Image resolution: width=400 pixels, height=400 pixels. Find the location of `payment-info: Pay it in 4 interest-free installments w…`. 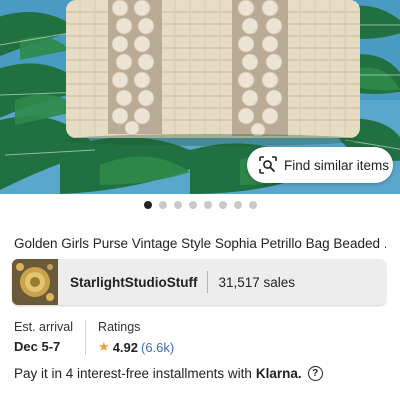

payment-info: Pay it in 4 interest-free installments w… is located at coordinates (168, 373).